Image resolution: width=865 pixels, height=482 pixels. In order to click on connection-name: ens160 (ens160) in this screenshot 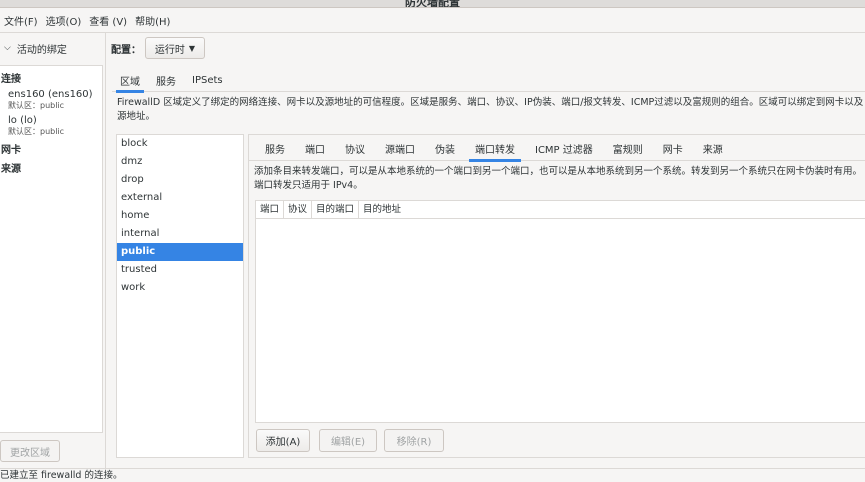, I will do `click(50, 94)`.